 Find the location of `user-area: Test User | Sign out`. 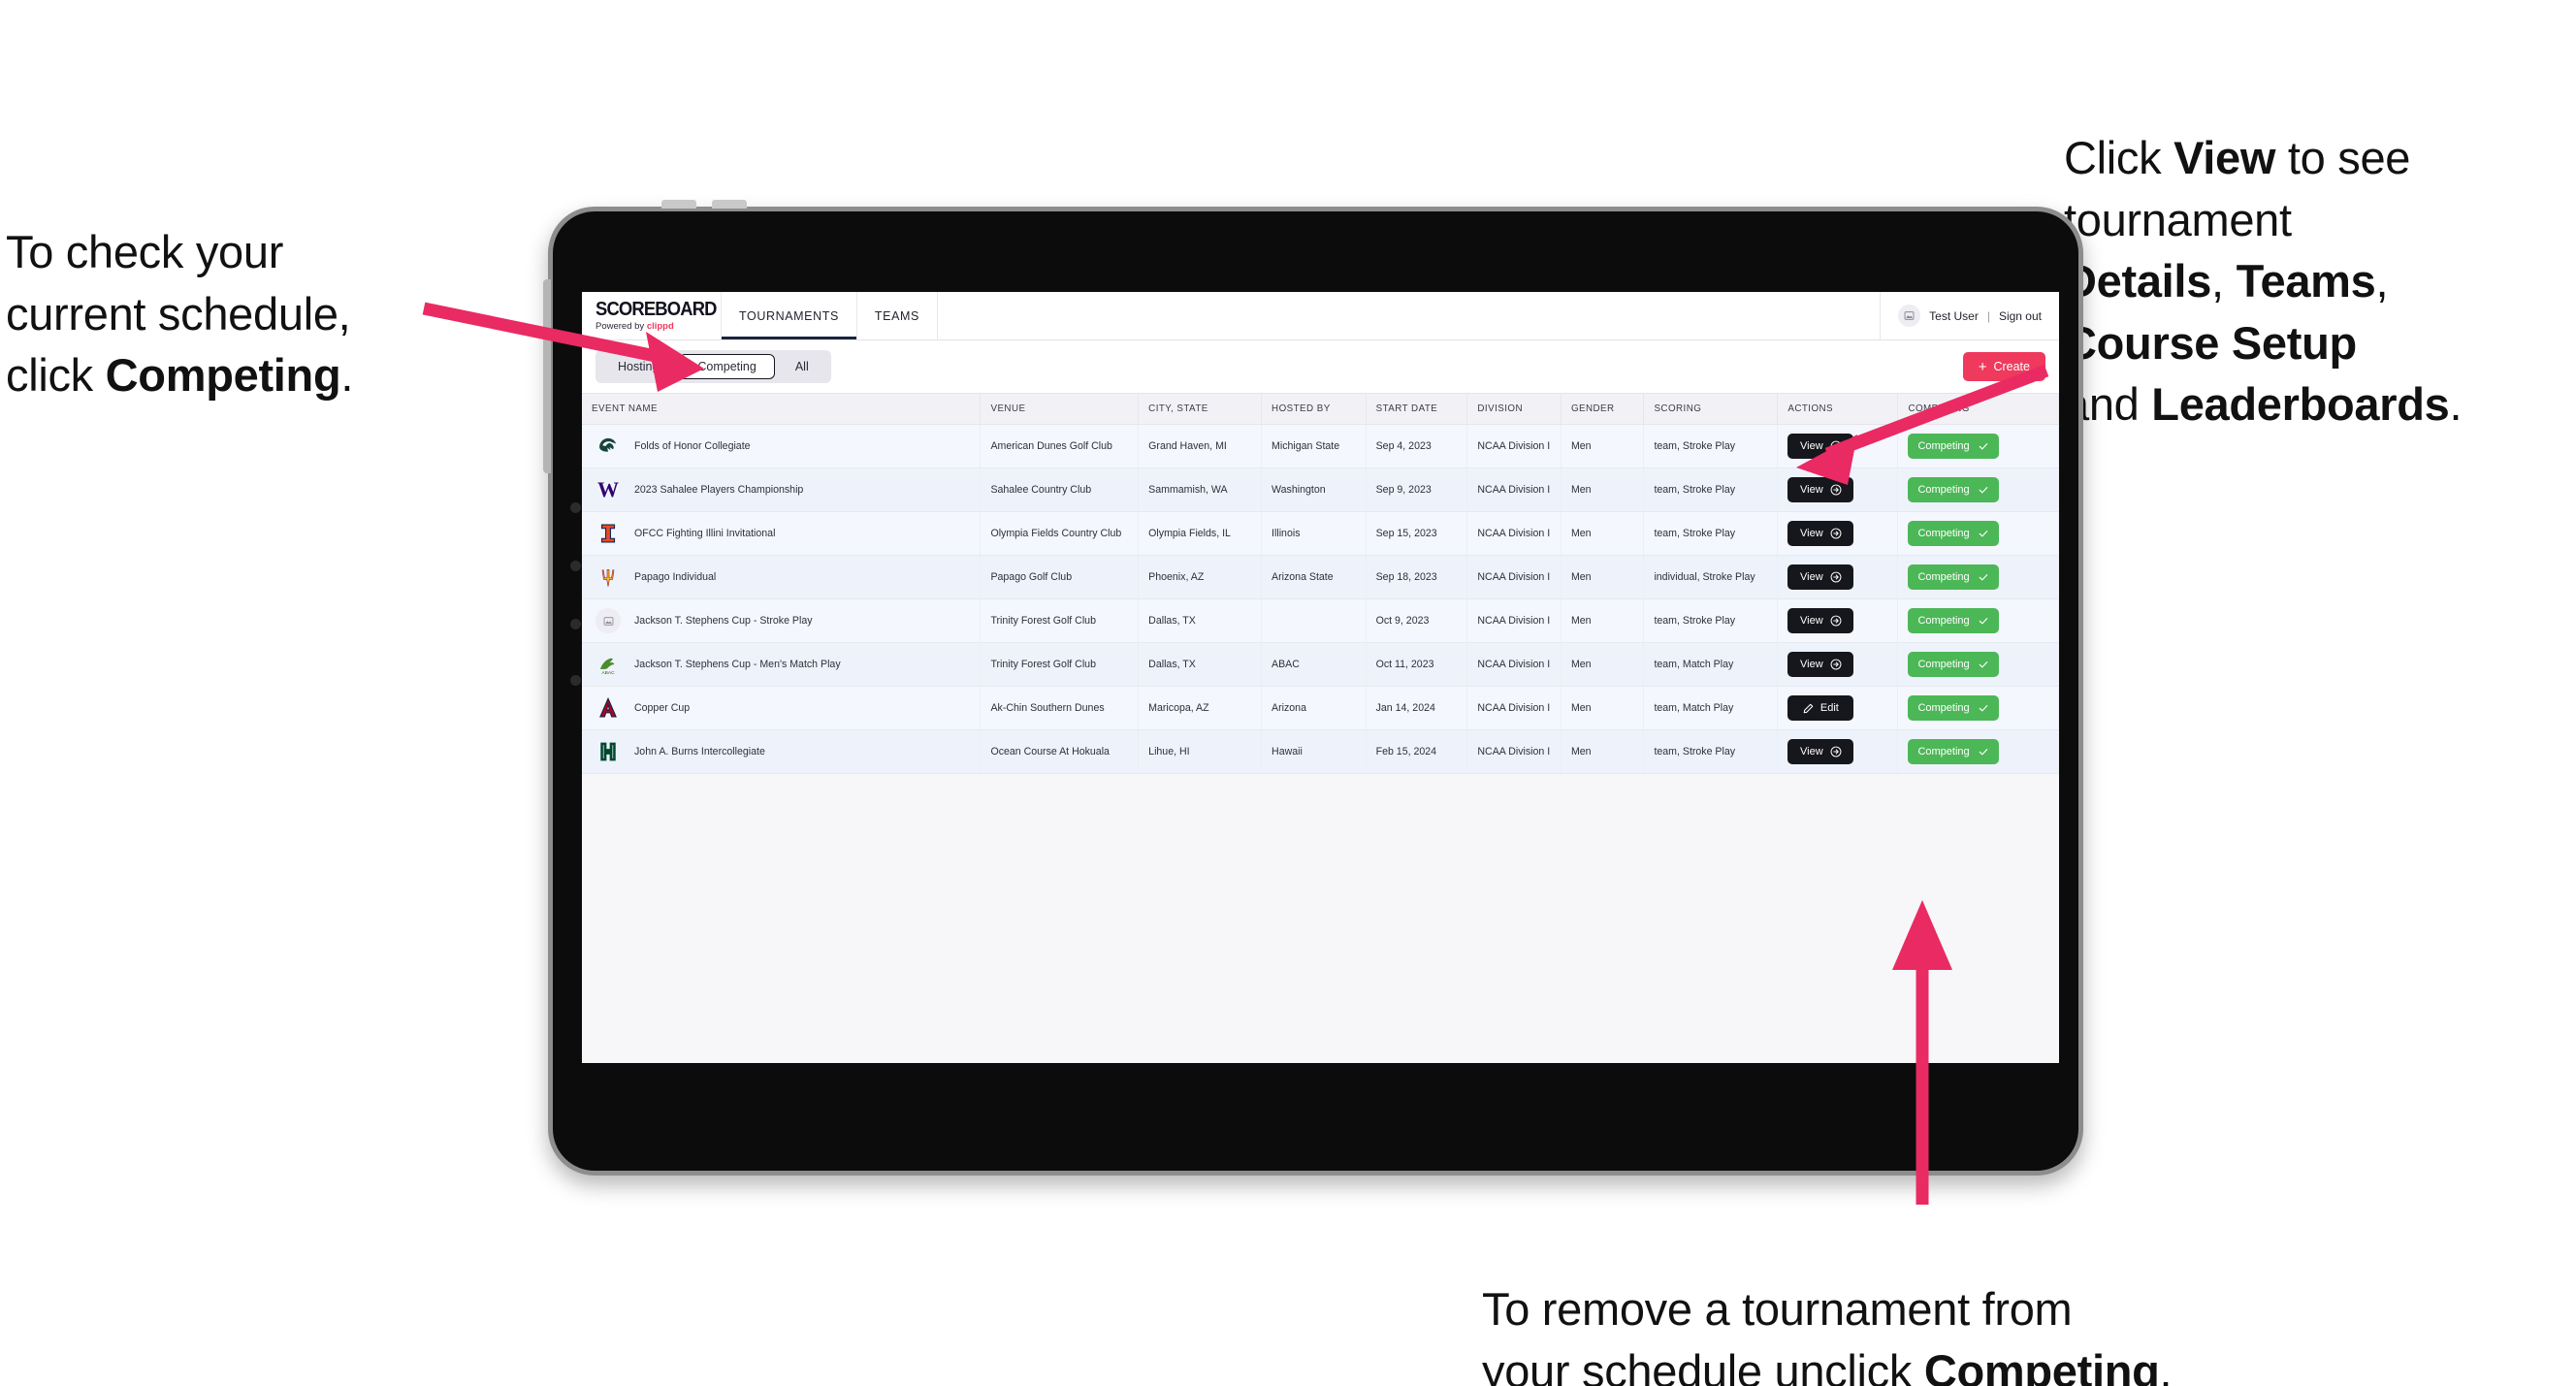

user-area: Test User | Sign out is located at coordinates (1970, 315).